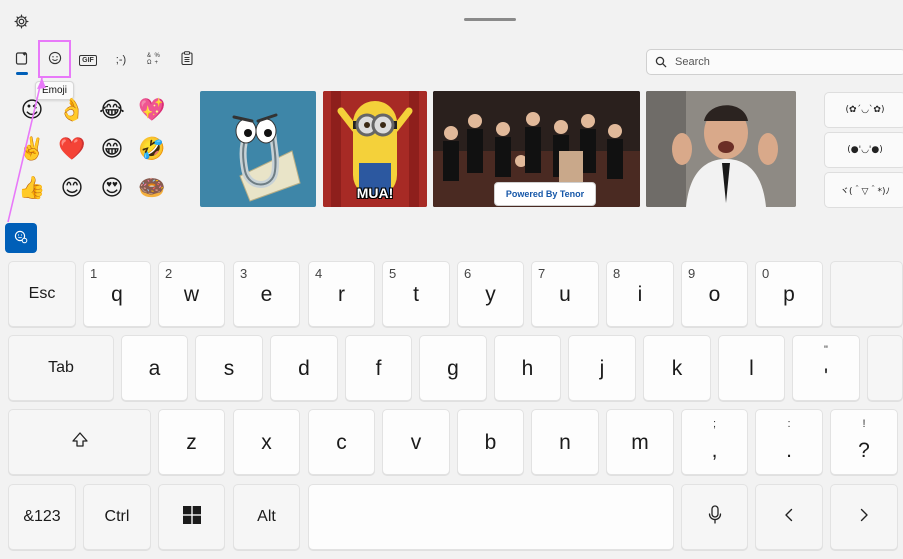  I want to click on key-u: 7u, so click(565, 294).